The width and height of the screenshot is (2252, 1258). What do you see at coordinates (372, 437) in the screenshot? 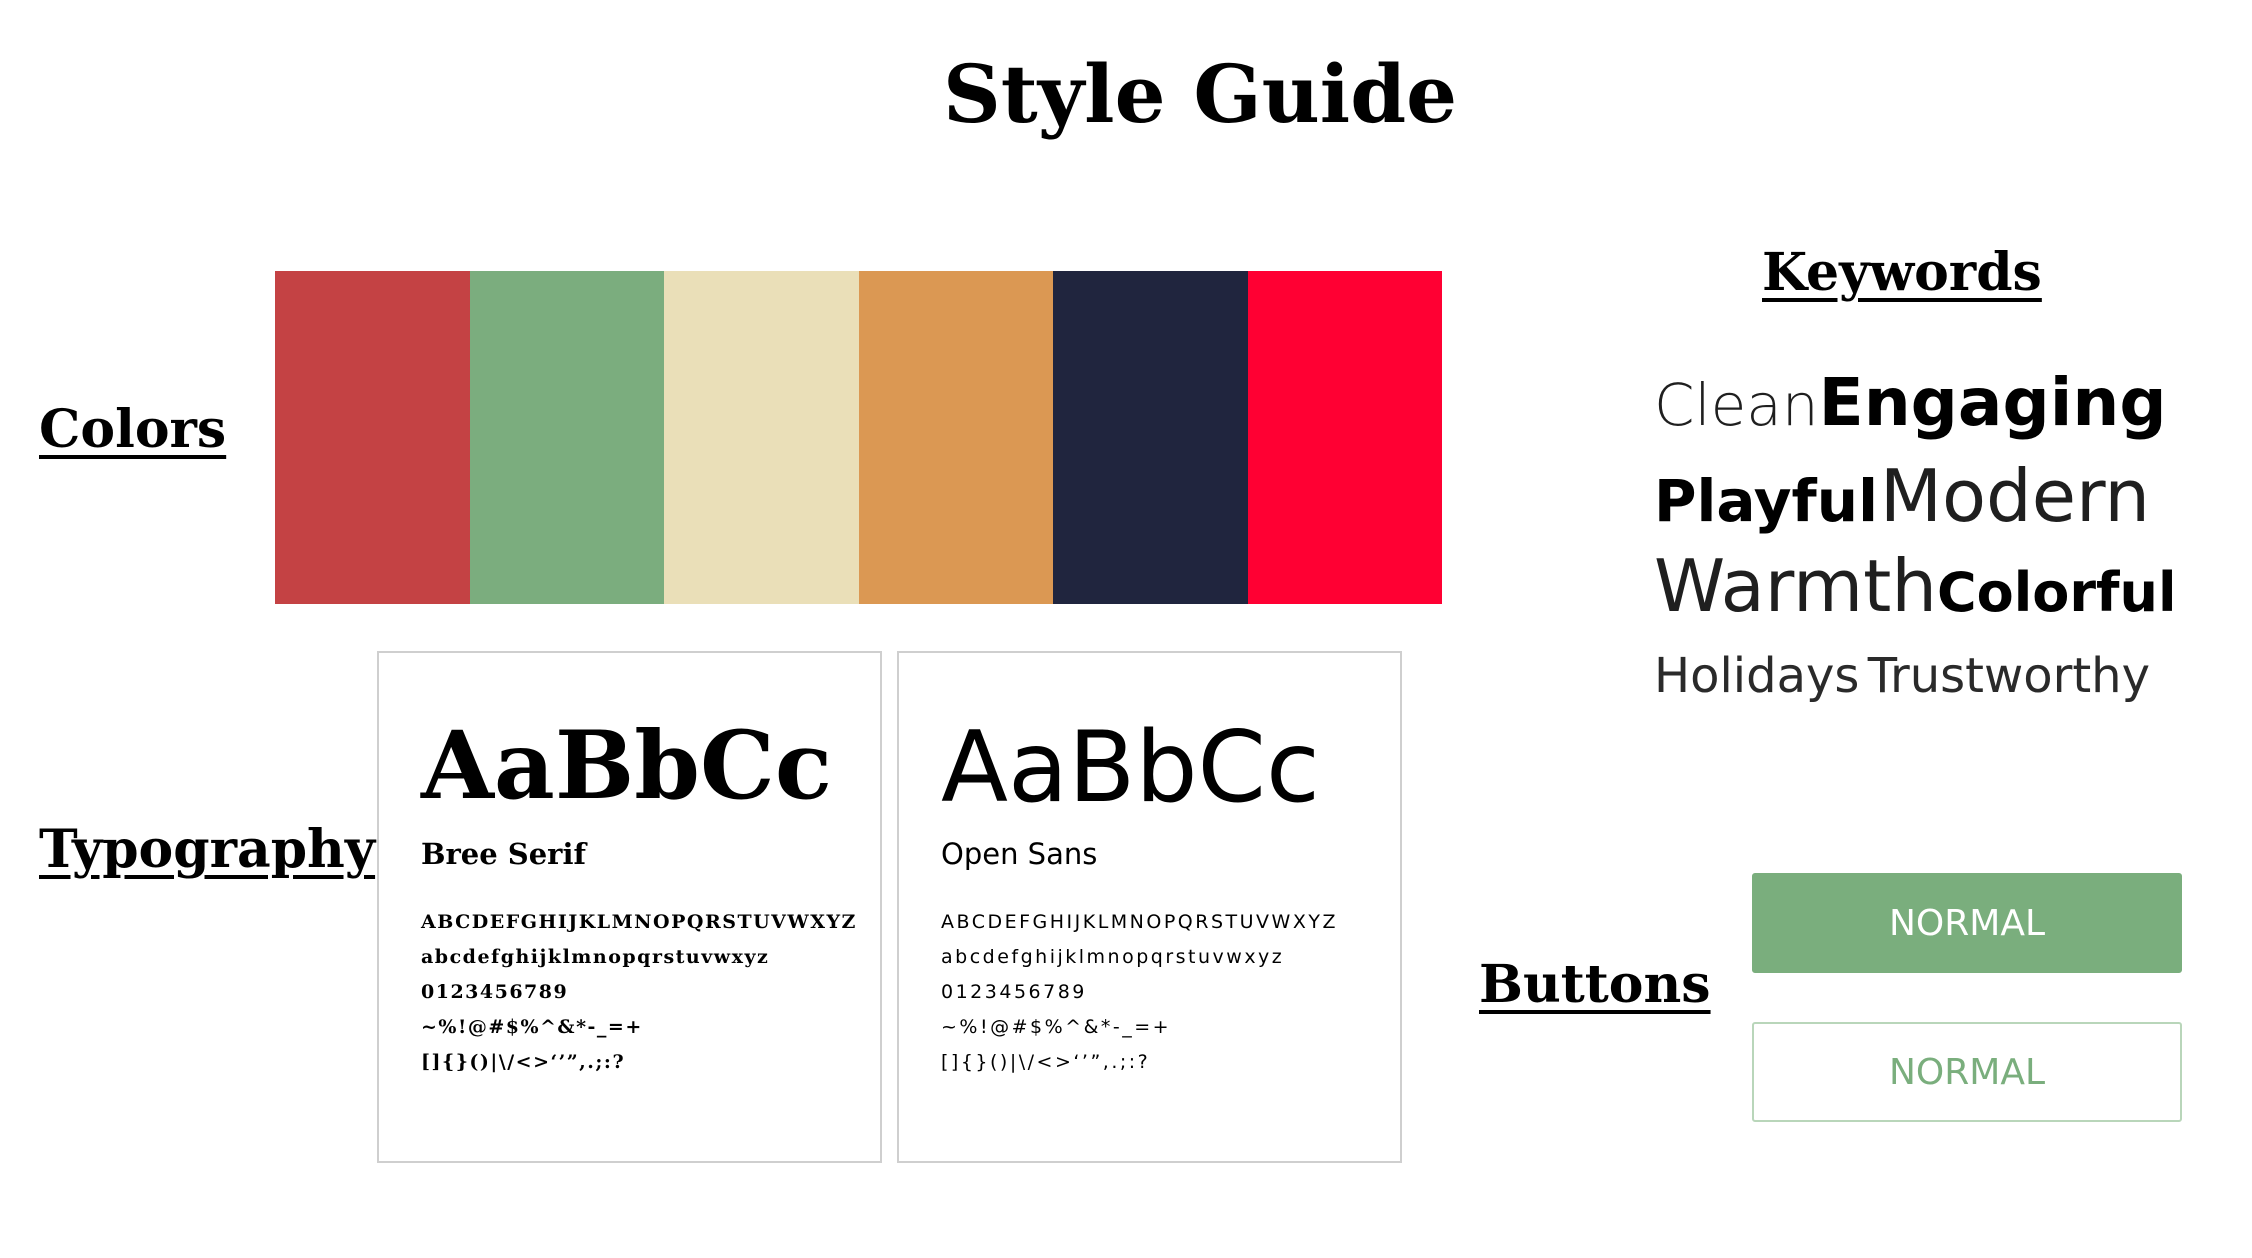
I see `color-swatch-red` at bounding box center [372, 437].